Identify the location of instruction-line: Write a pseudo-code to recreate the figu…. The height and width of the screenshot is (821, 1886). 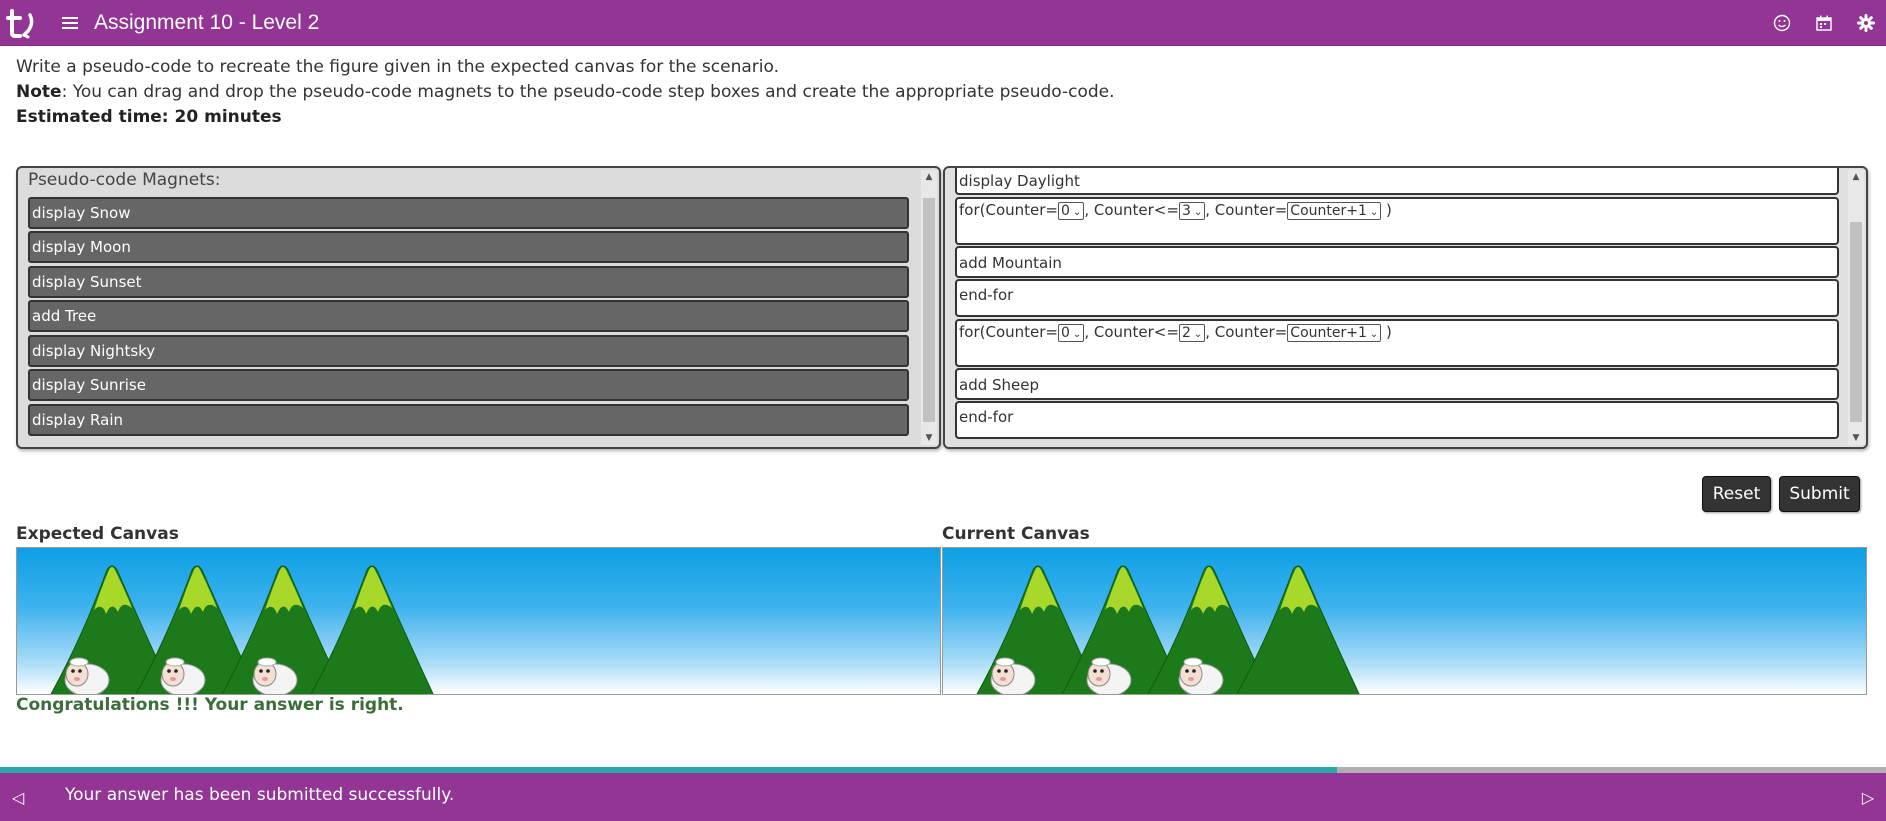
(397, 67).